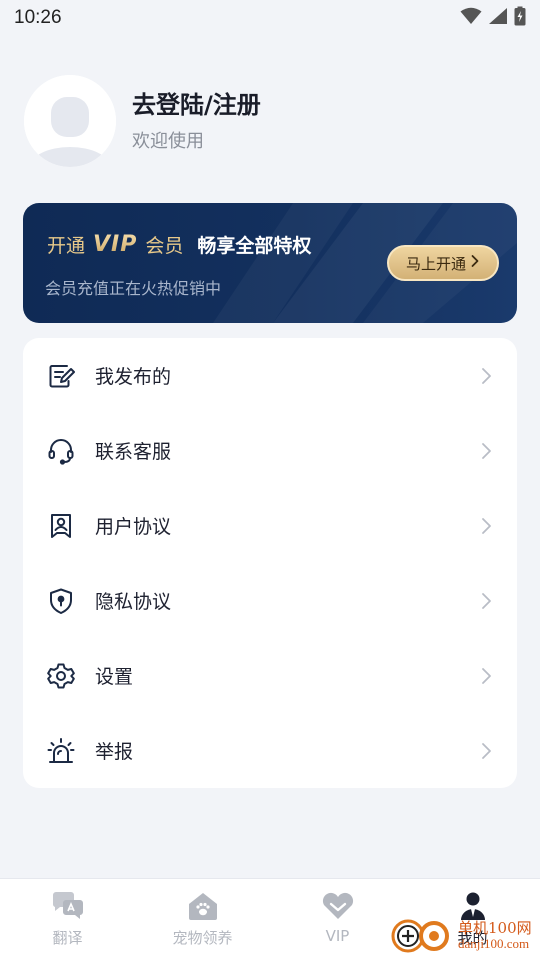 This screenshot has width=540, height=960. What do you see at coordinates (61, 601) in the screenshot?
I see `shield-lock-icon` at bounding box center [61, 601].